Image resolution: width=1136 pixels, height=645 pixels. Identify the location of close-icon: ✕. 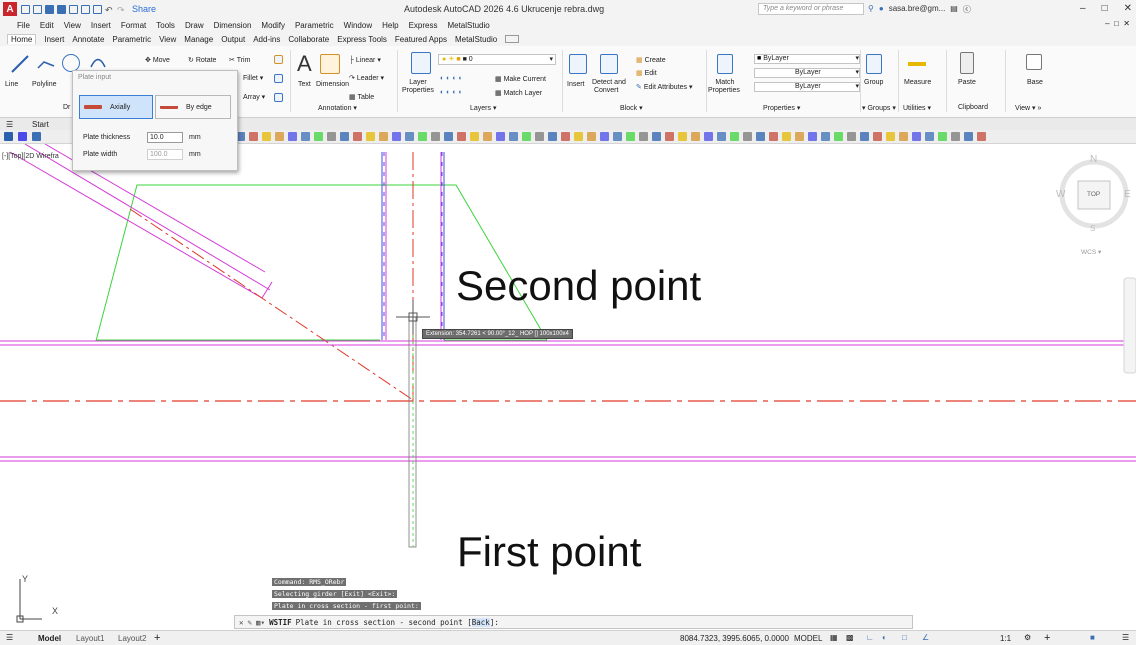
(1128, 8).